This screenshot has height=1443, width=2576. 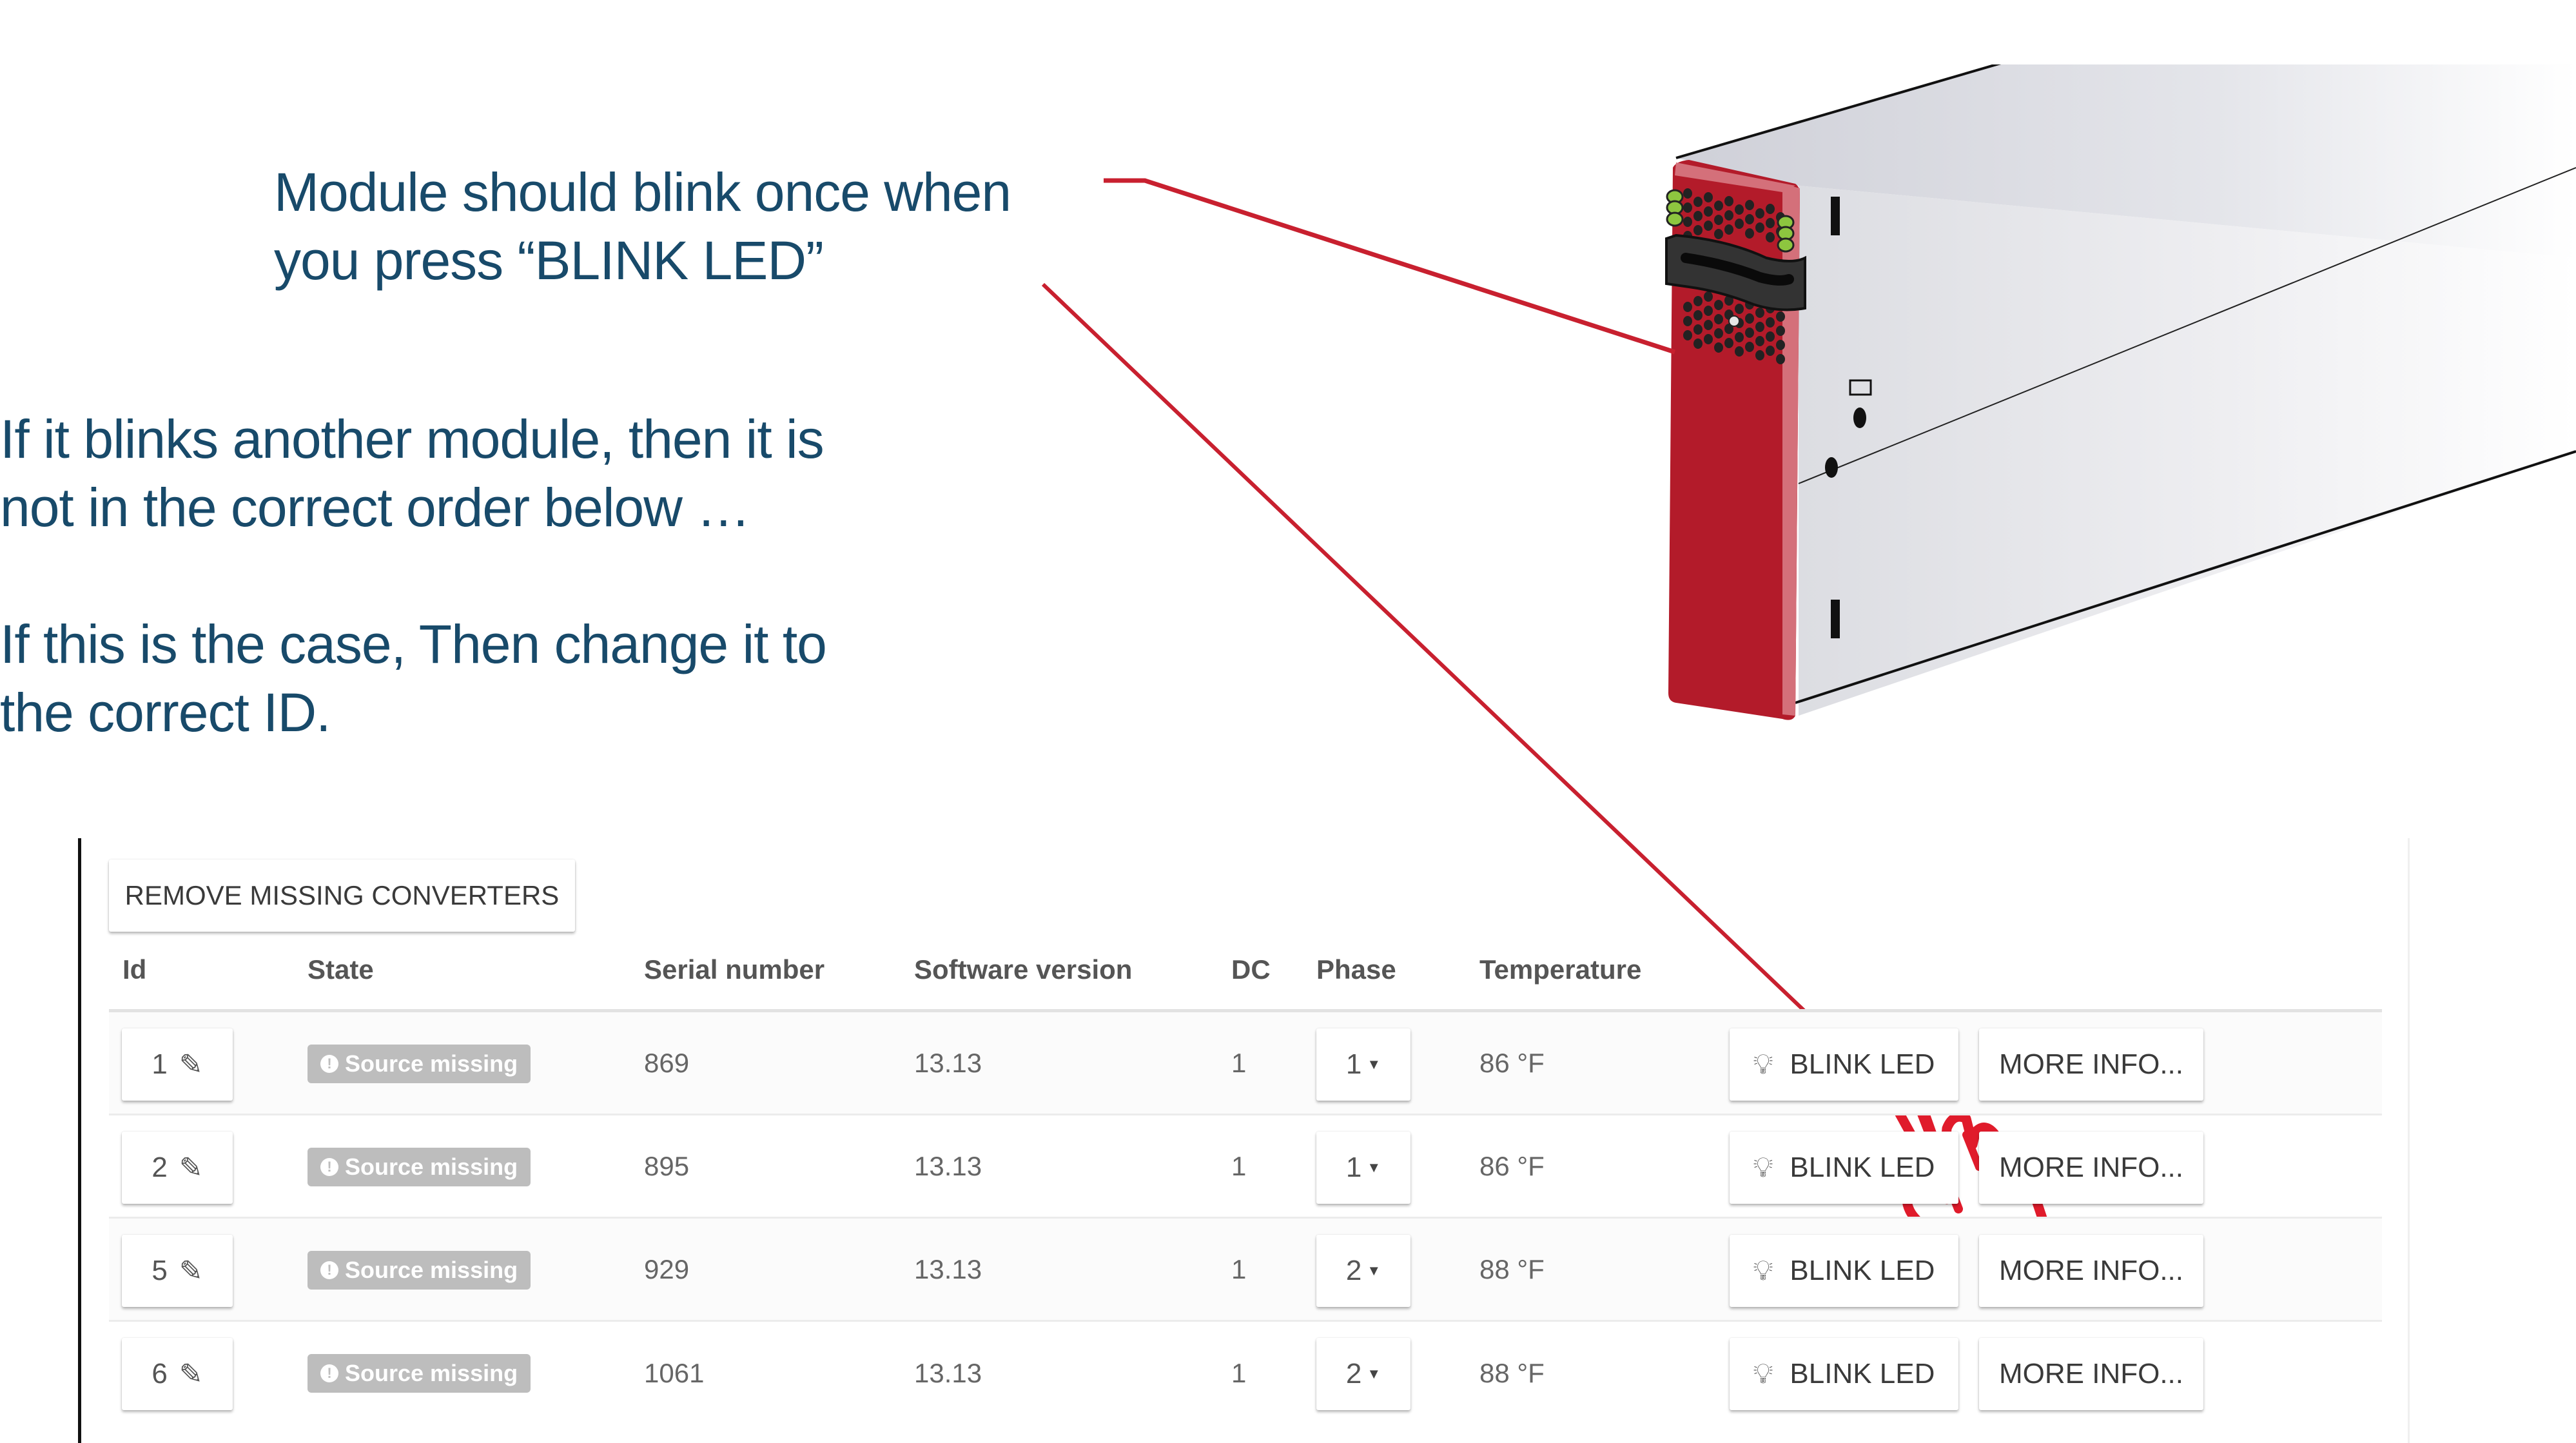 What do you see at coordinates (340, 969) in the screenshot?
I see `column-header-state: State` at bounding box center [340, 969].